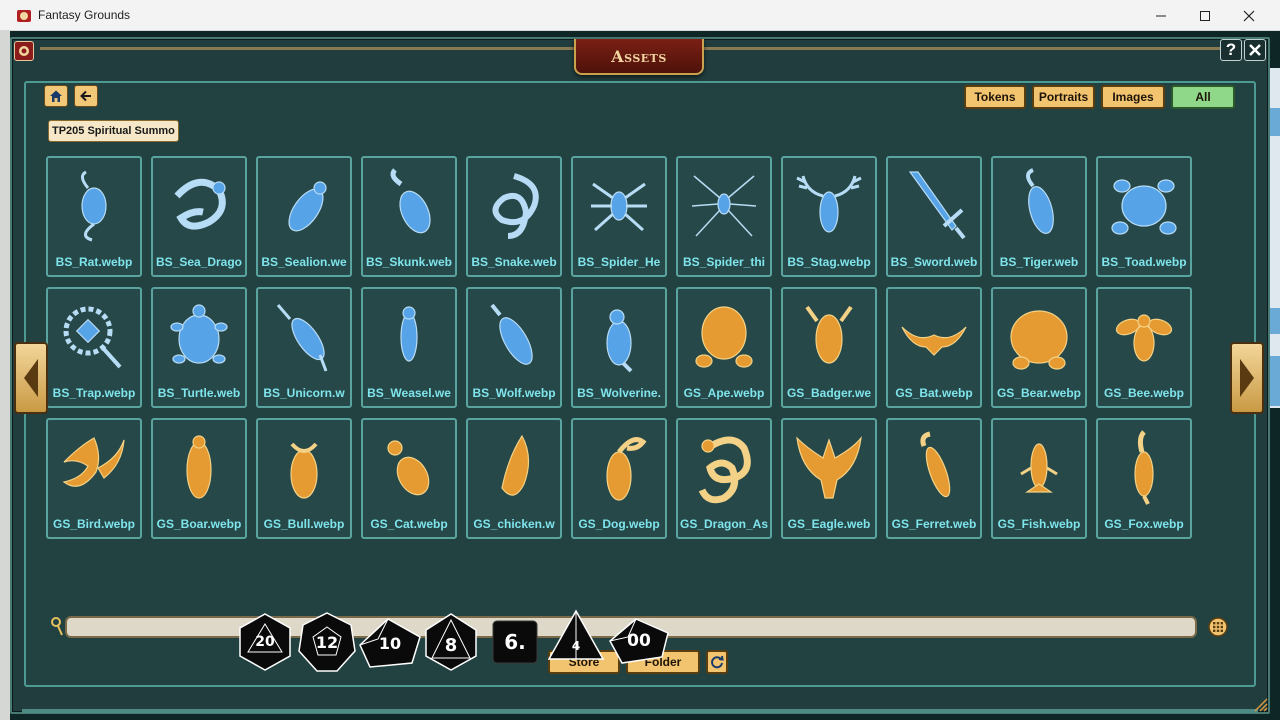  I want to click on asset-name: BS_Snake.web, so click(514, 262).